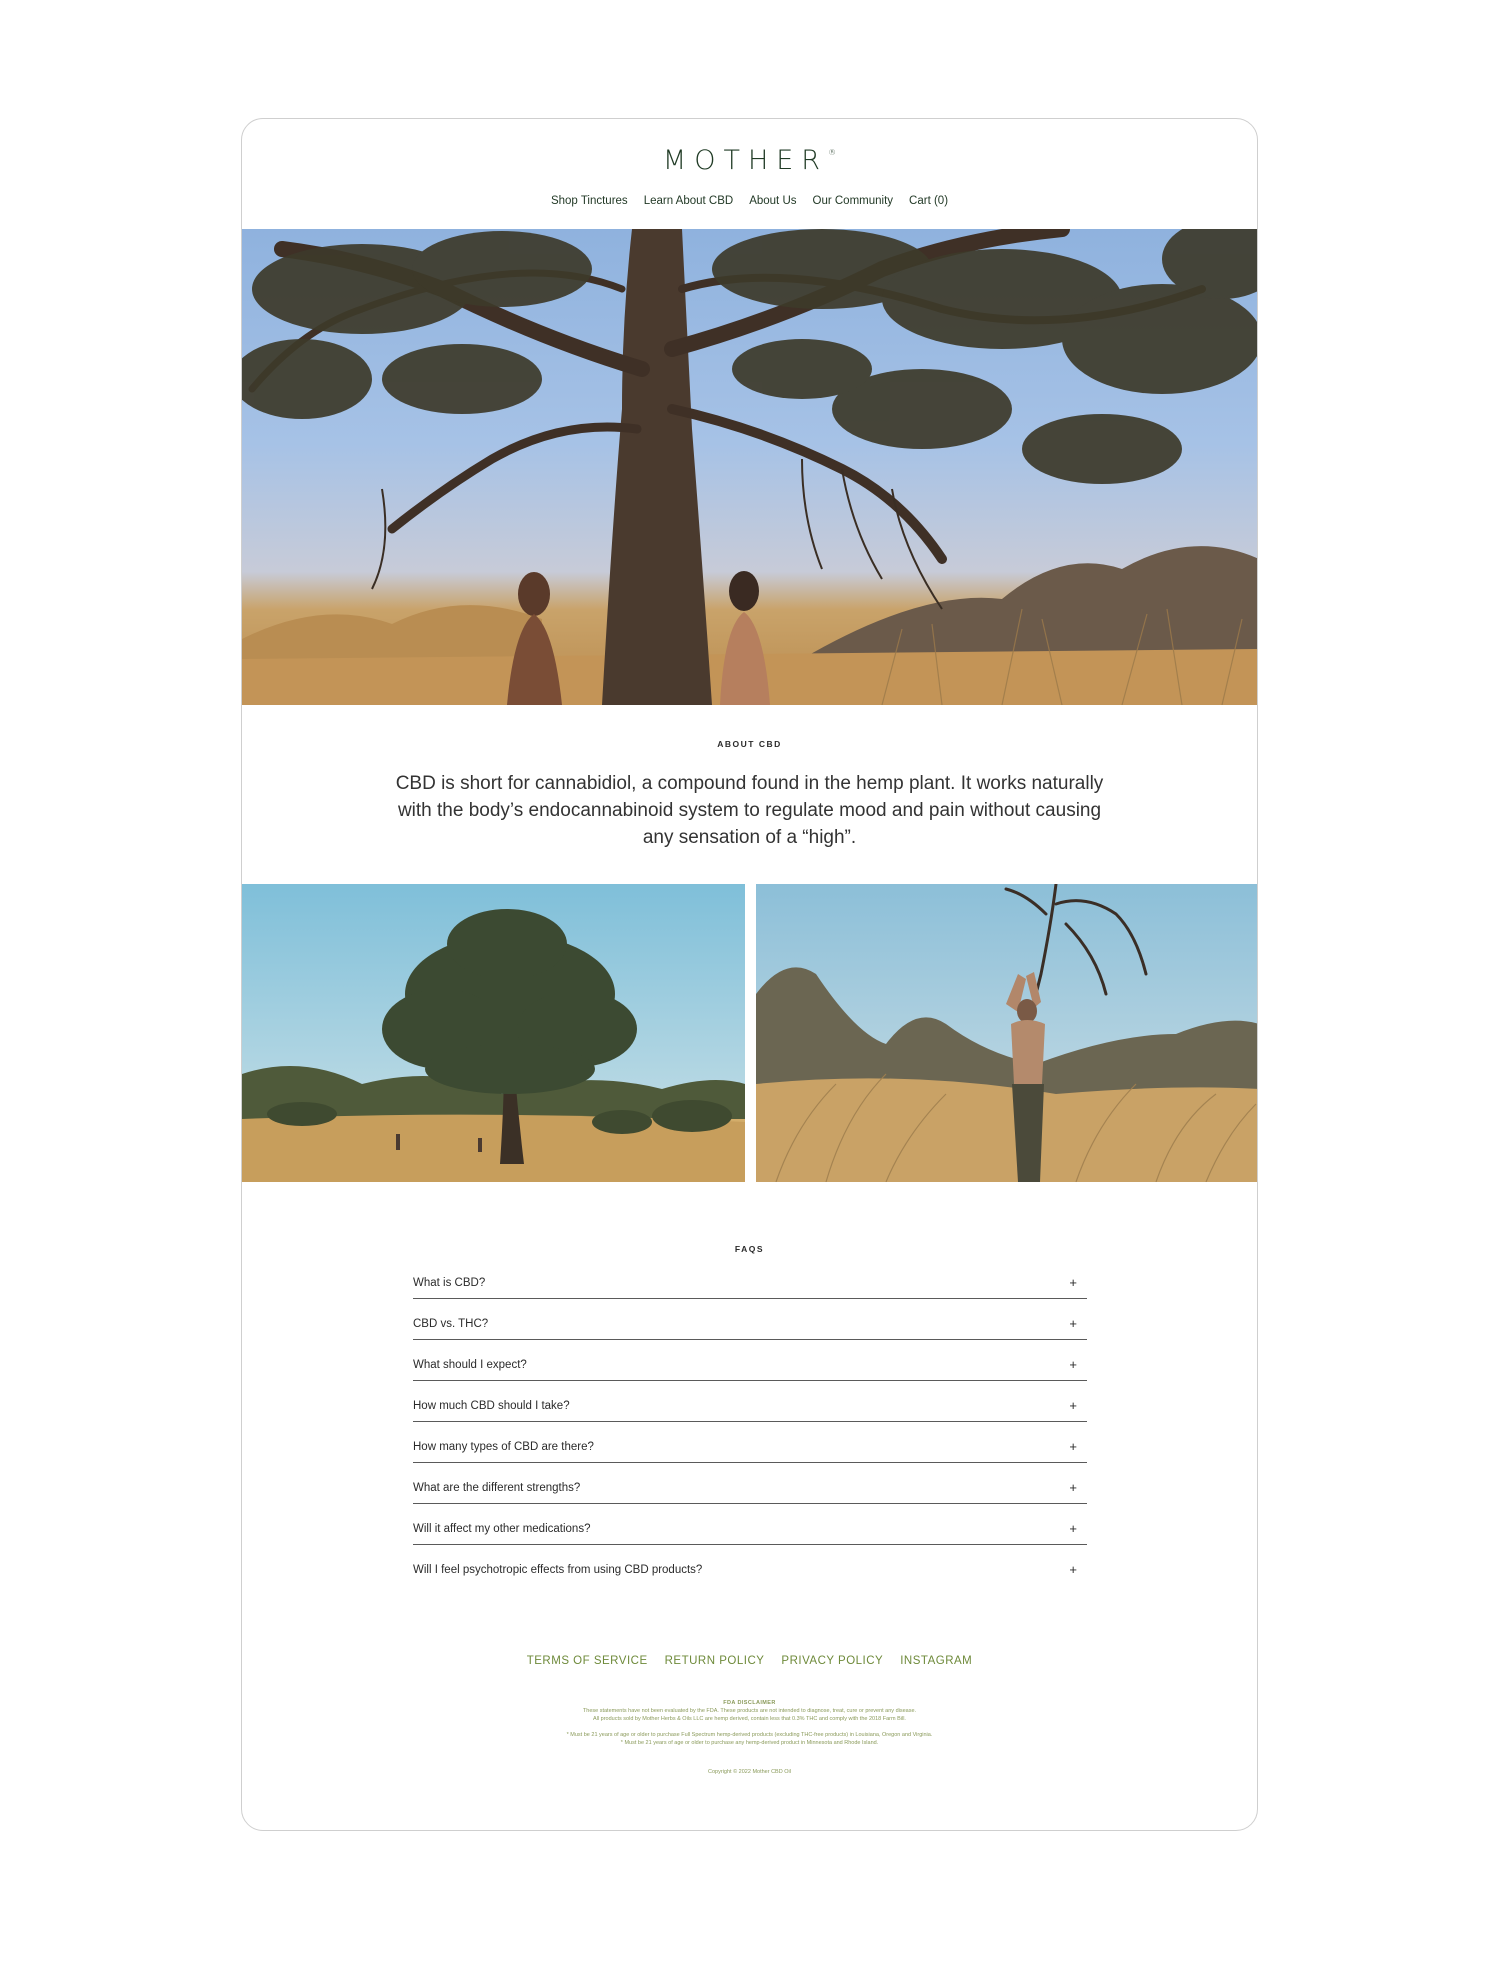  I want to click on faq-item: Will it affect my other medications? +, so click(750, 1524).